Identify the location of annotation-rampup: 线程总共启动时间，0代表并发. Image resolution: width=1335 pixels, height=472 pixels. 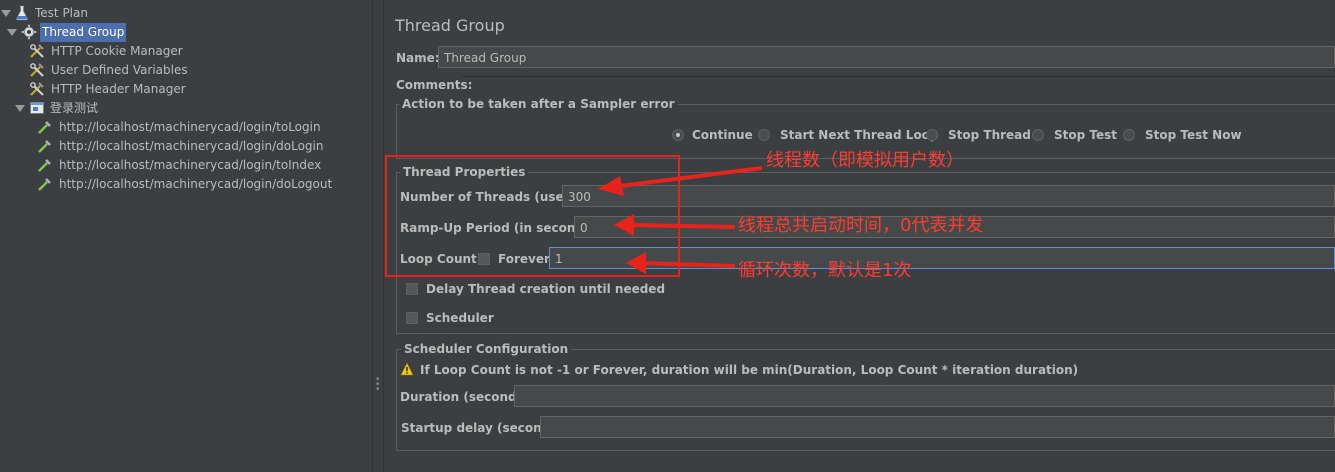
(861, 225).